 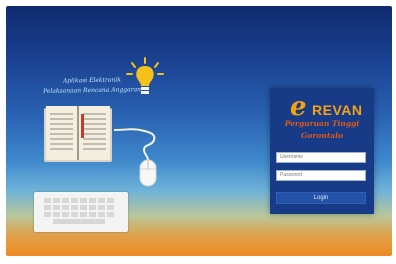 I want to click on institution-subtitle: Perguruan Tinggi Gorontalo, so click(x=322, y=130).